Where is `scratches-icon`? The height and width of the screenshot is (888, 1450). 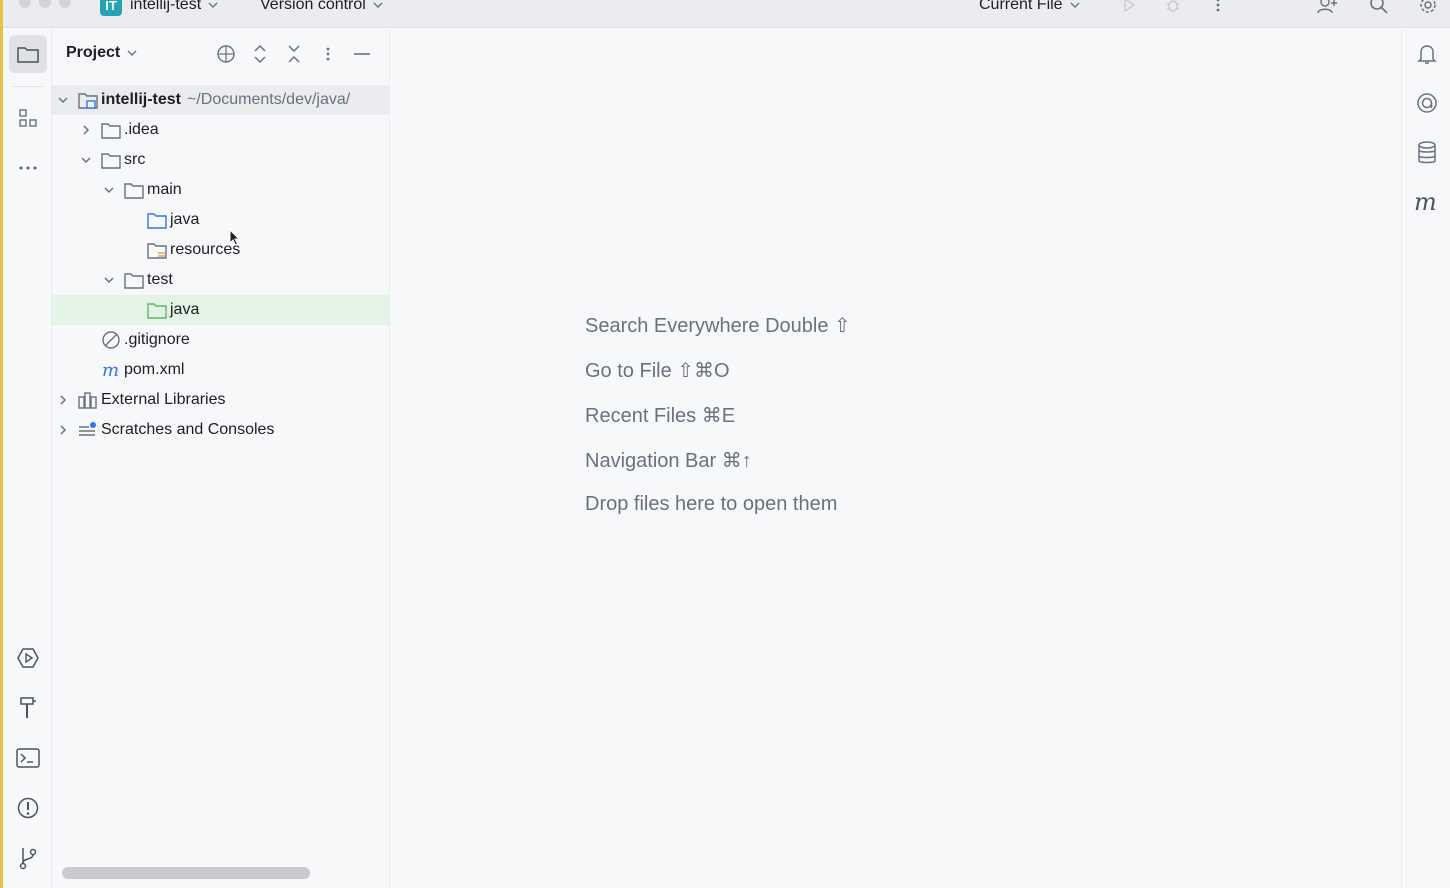 scratches-icon is located at coordinates (88, 430).